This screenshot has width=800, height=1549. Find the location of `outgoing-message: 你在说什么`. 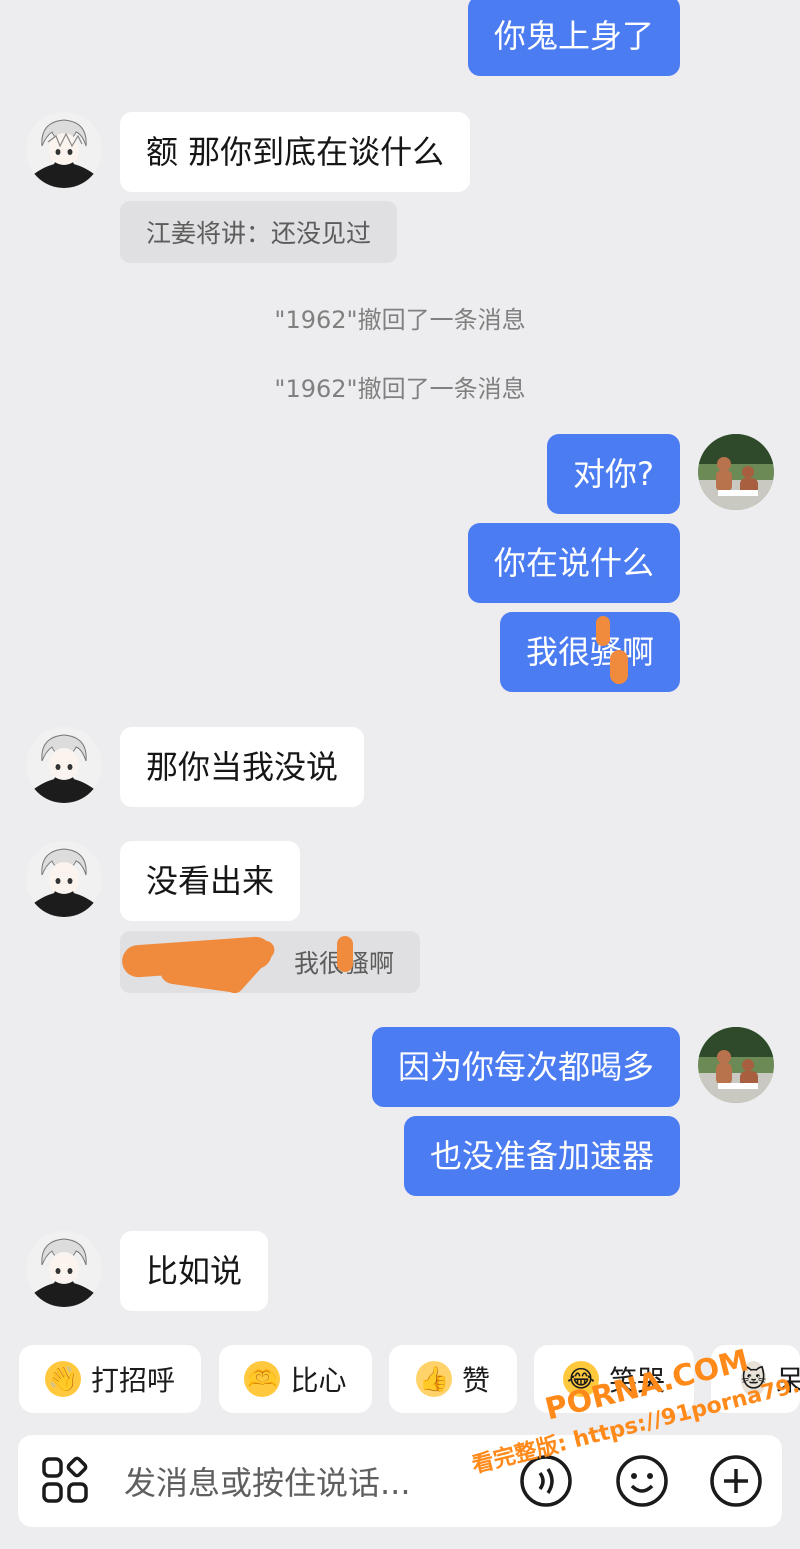

outgoing-message: 你在说什么 is located at coordinates (573, 563).